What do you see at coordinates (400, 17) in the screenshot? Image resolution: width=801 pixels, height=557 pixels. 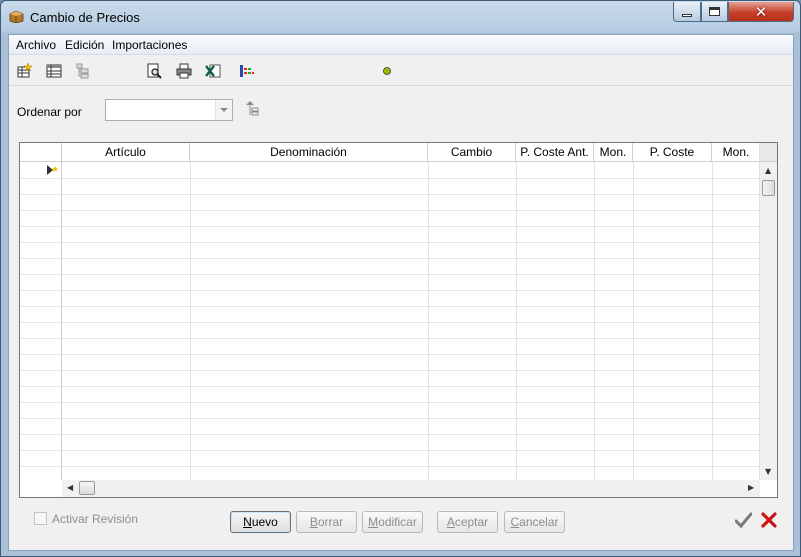 I see `title-bar: Cambio de Precios ✕` at bounding box center [400, 17].